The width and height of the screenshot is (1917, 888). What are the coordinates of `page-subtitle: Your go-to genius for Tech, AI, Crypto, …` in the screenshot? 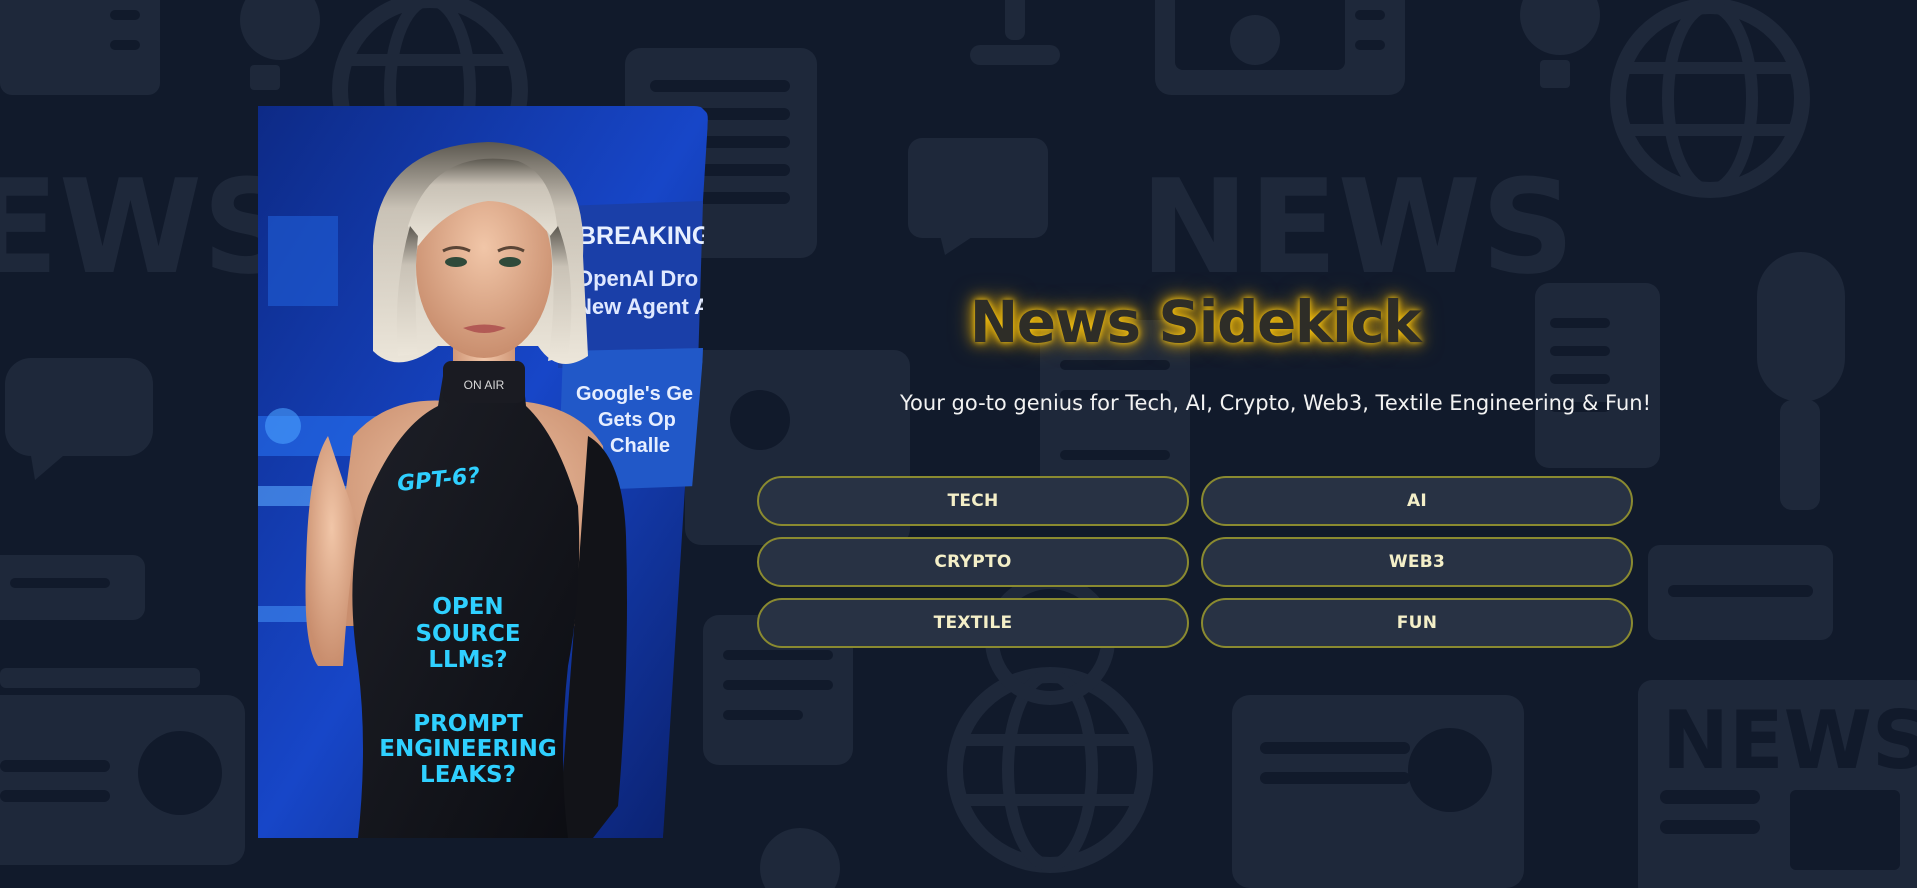 It's located at (1275, 403).